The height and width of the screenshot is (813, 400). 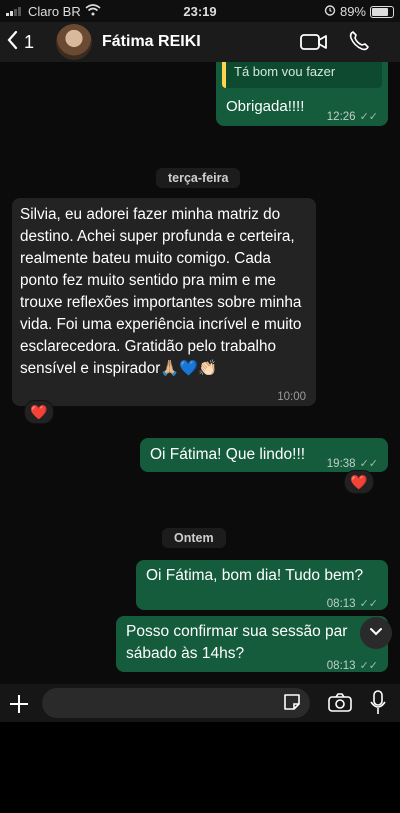 I want to click on chevron-left-icon, so click(x=12, y=42).